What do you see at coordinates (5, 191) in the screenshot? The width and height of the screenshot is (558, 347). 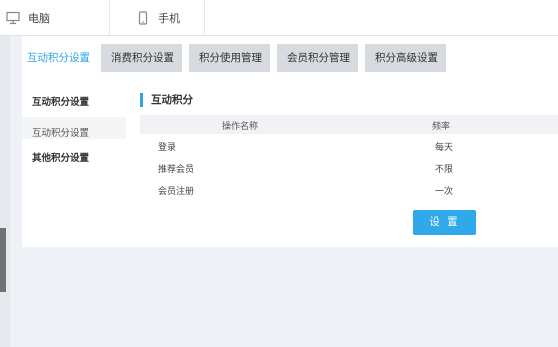 I see `left-edge-strip` at bounding box center [5, 191].